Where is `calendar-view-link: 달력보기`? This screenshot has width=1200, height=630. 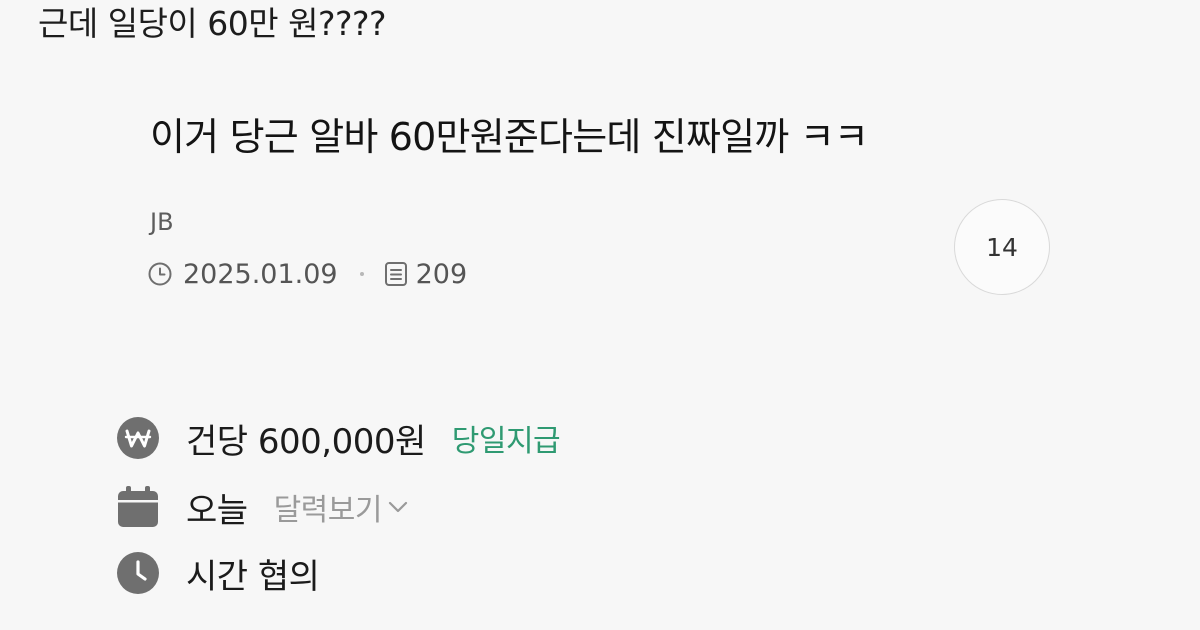 calendar-view-link: 달력보기 is located at coordinates (342, 507).